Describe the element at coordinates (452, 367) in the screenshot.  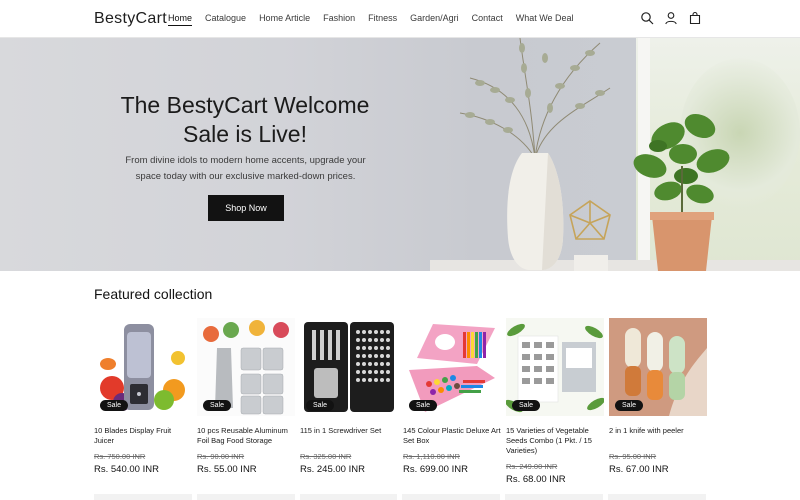
I see `product-image-art-set: Sale` at that location.